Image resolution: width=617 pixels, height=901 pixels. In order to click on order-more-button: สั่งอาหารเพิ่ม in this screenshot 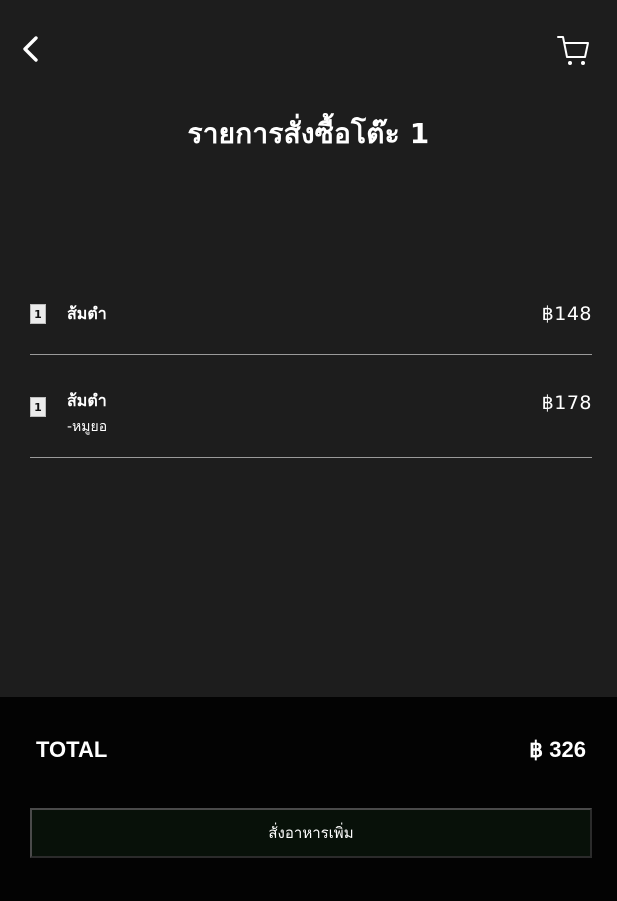, I will do `click(311, 833)`.